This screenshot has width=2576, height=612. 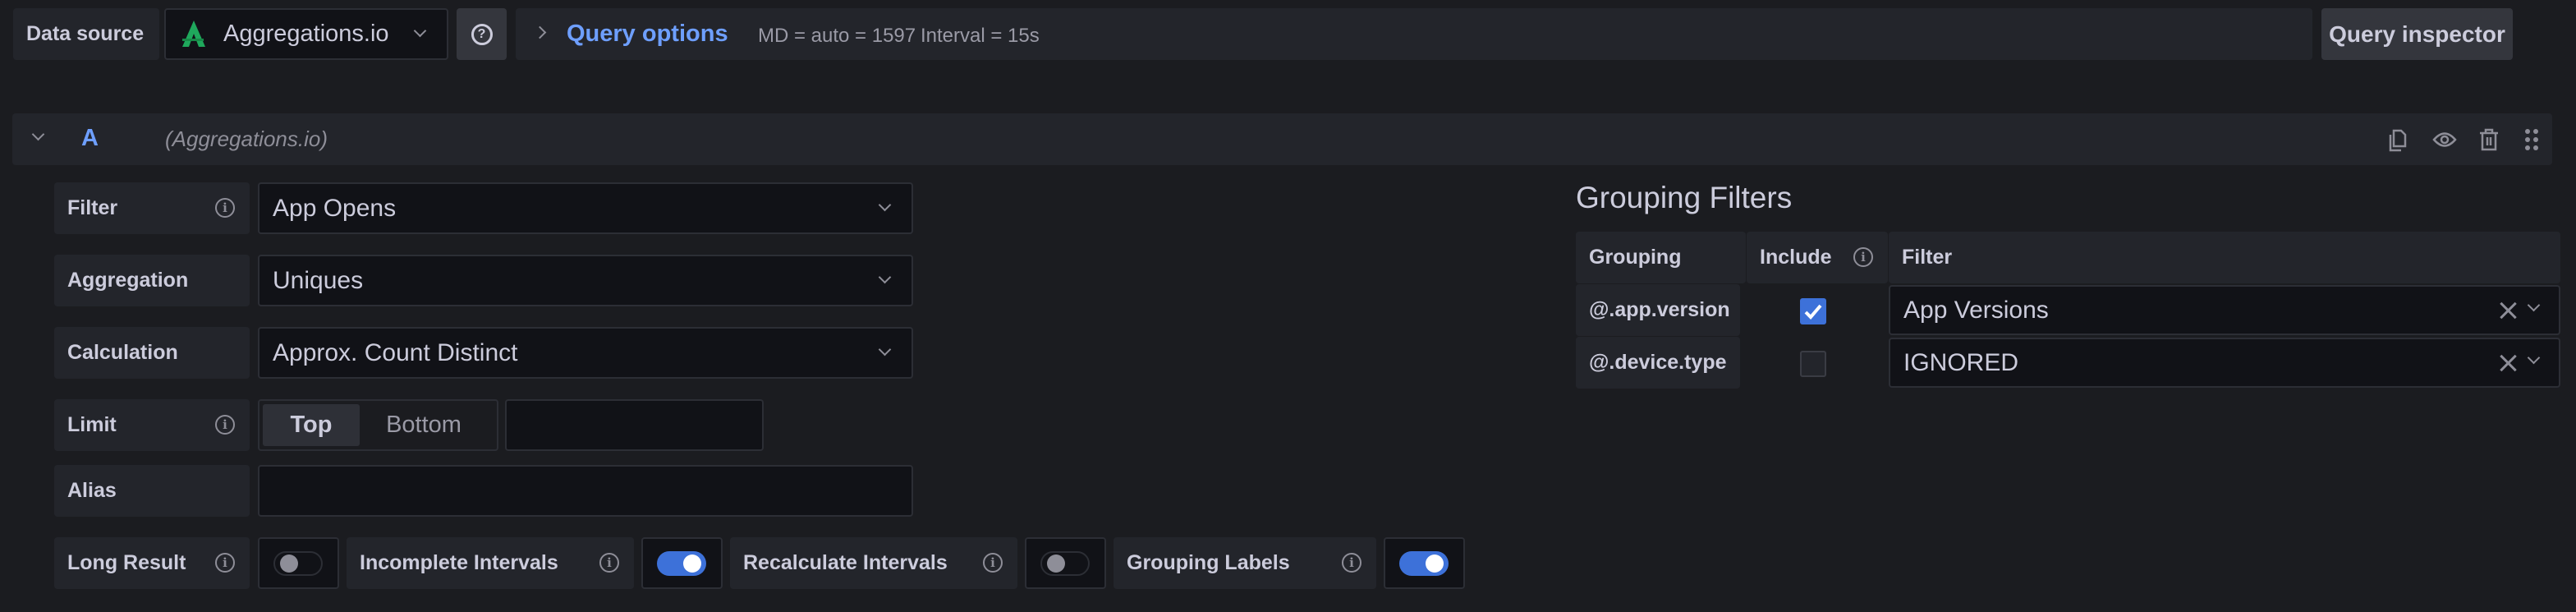 I want to click on filter-label: Filter i, so click(x=152, y=208).